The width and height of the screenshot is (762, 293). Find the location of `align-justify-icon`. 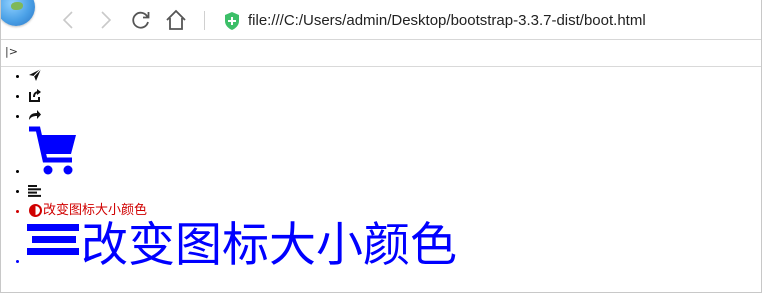

align-justify-icon is located at coordinates (53, 248).